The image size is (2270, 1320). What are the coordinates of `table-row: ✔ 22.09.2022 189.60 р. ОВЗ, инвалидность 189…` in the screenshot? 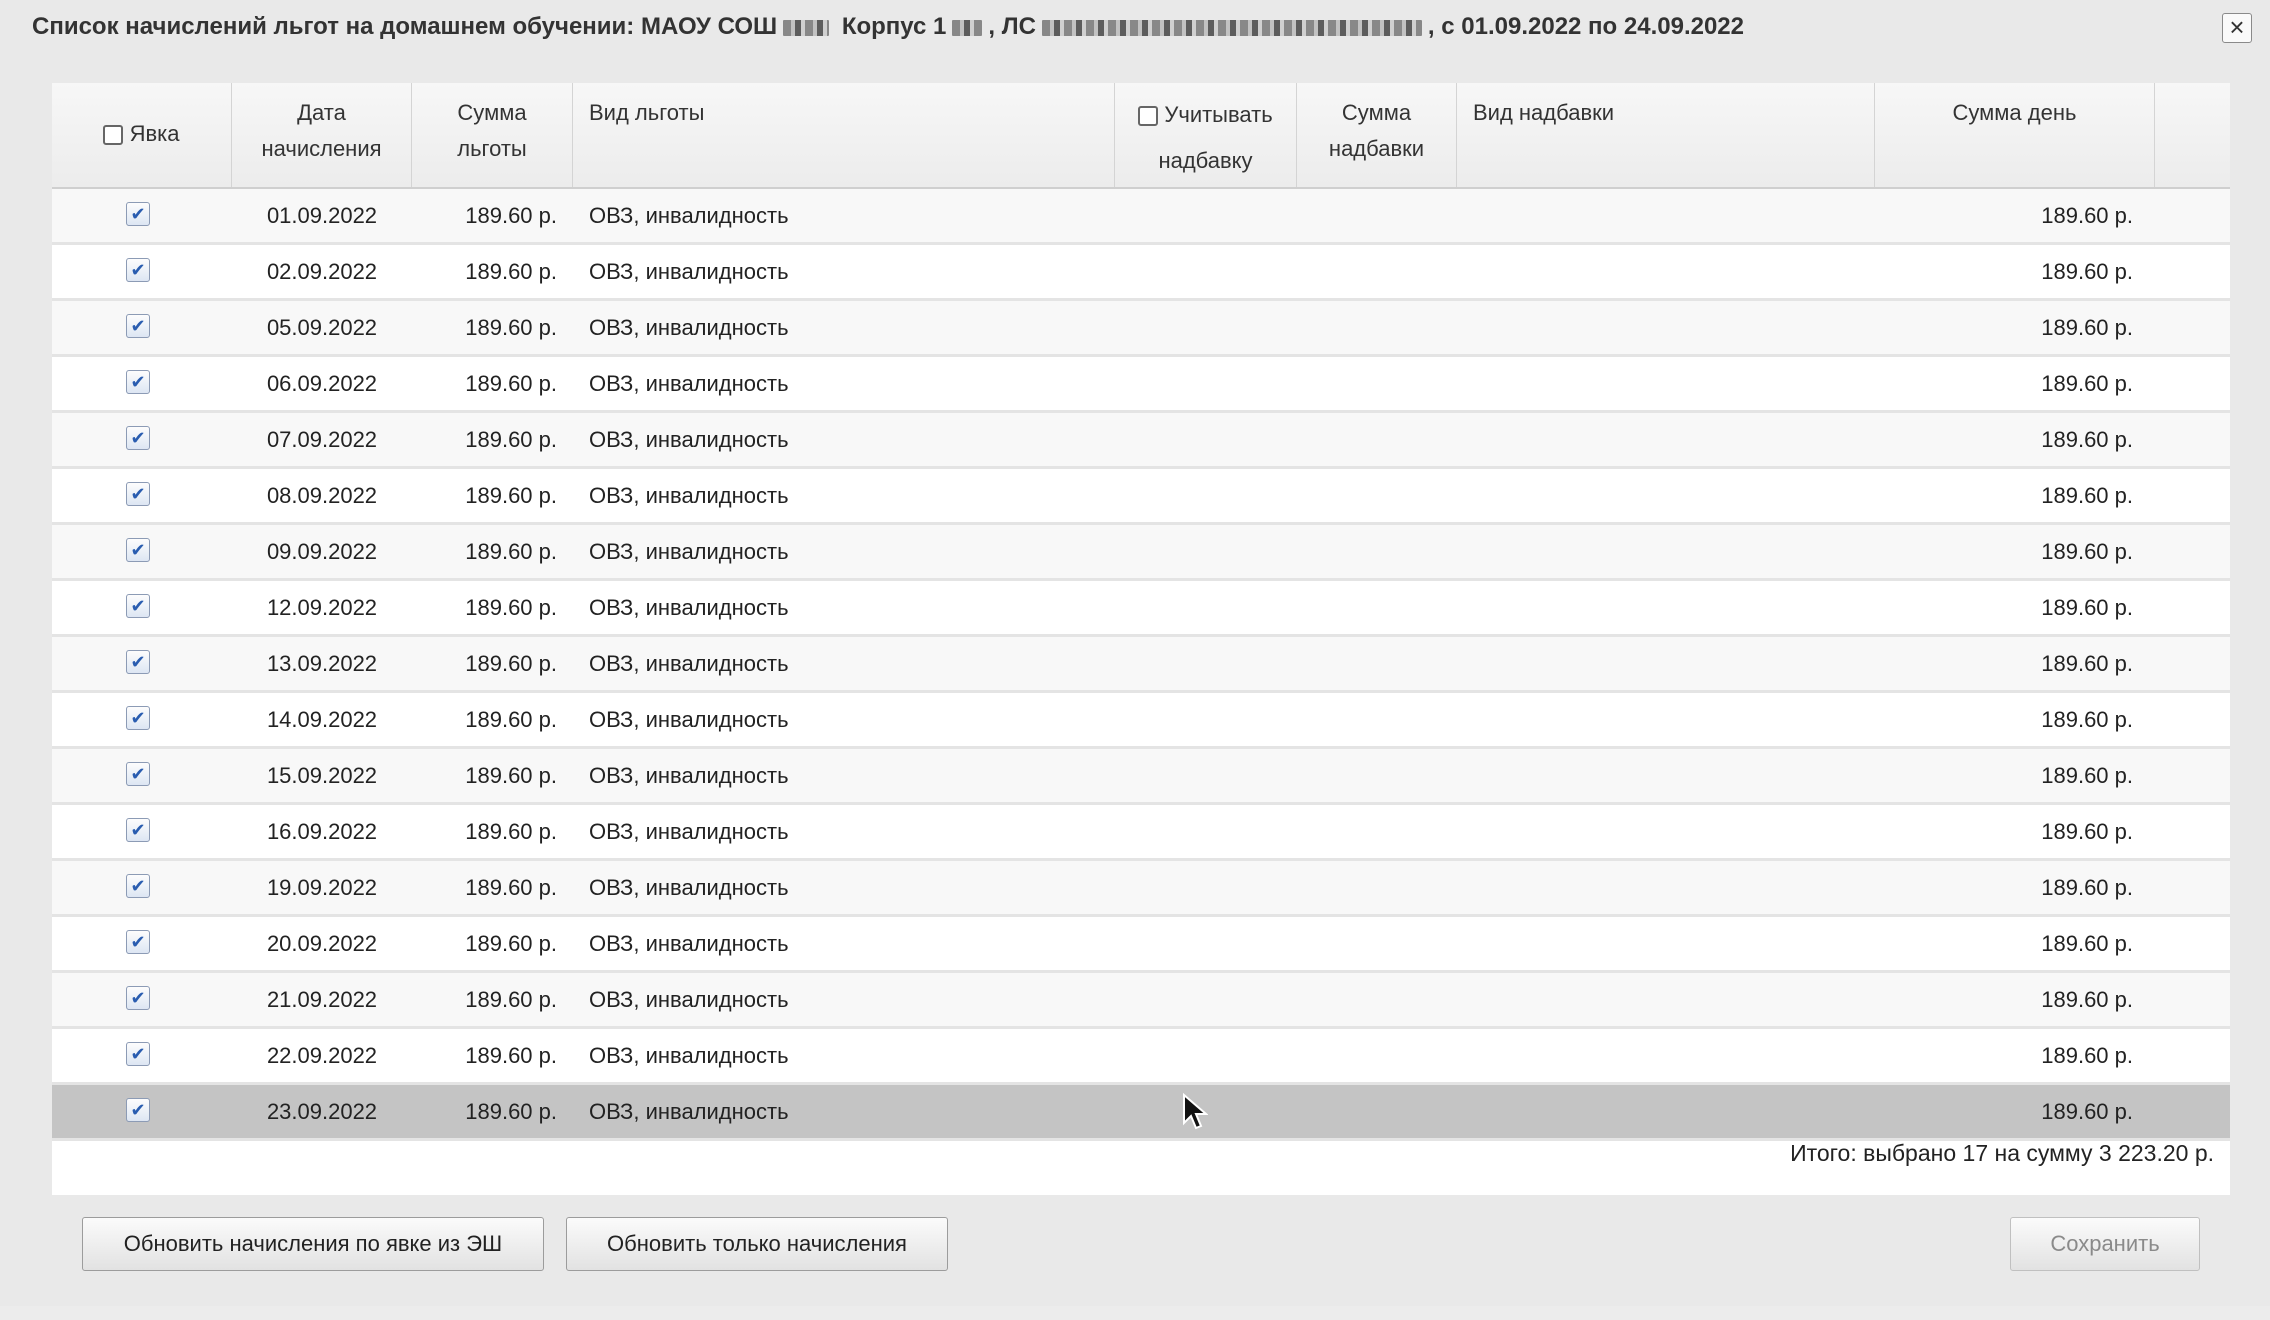 It's located at (1141, 1057).